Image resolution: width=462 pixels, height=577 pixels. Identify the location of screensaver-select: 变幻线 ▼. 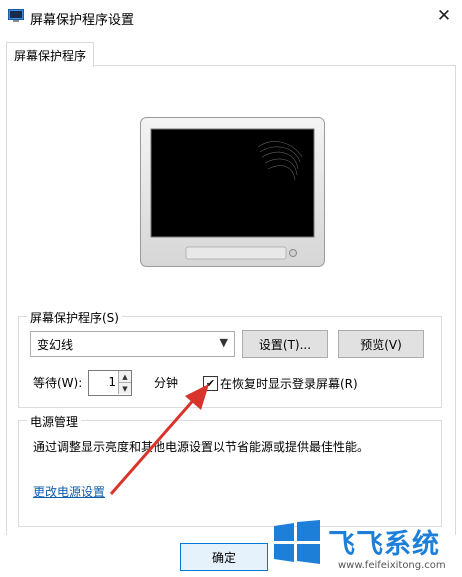
(132, 344).